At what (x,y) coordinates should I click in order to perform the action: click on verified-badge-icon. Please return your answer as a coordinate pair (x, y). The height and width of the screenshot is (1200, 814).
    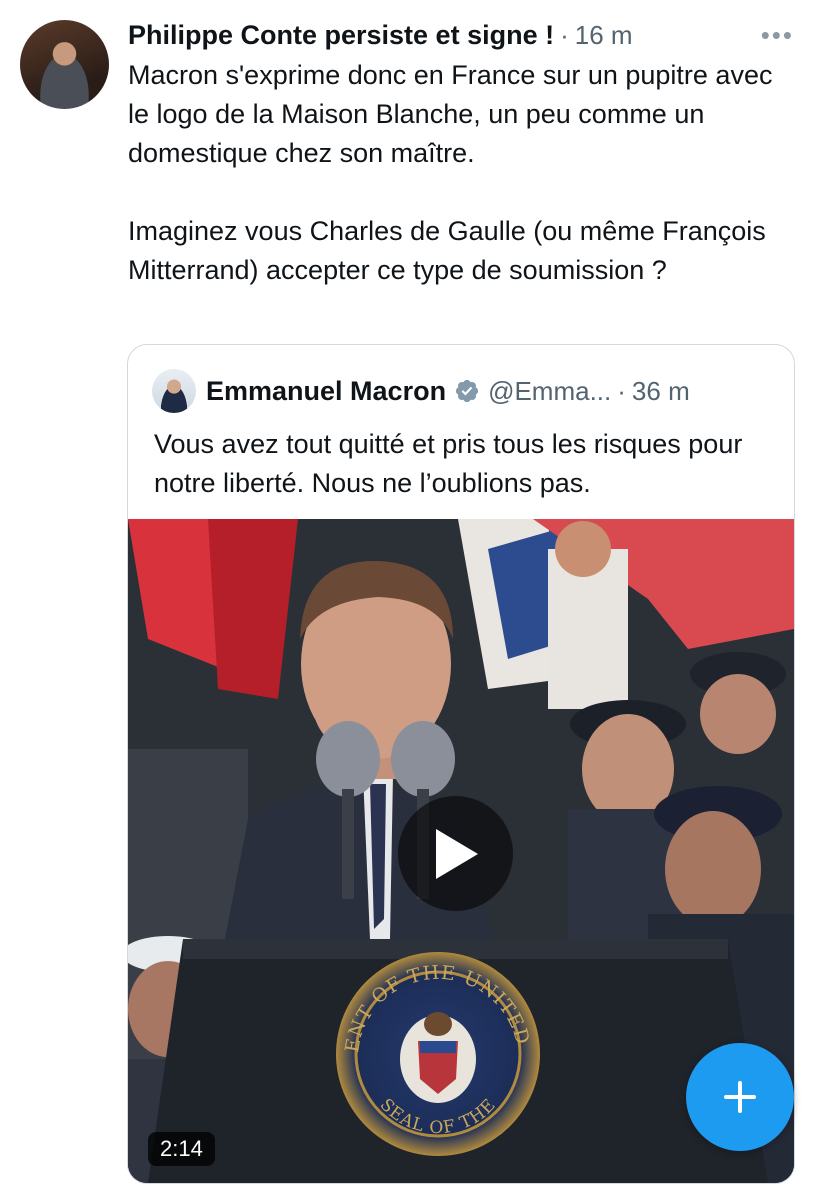
    Looking at the image, I should click on (467, 391).